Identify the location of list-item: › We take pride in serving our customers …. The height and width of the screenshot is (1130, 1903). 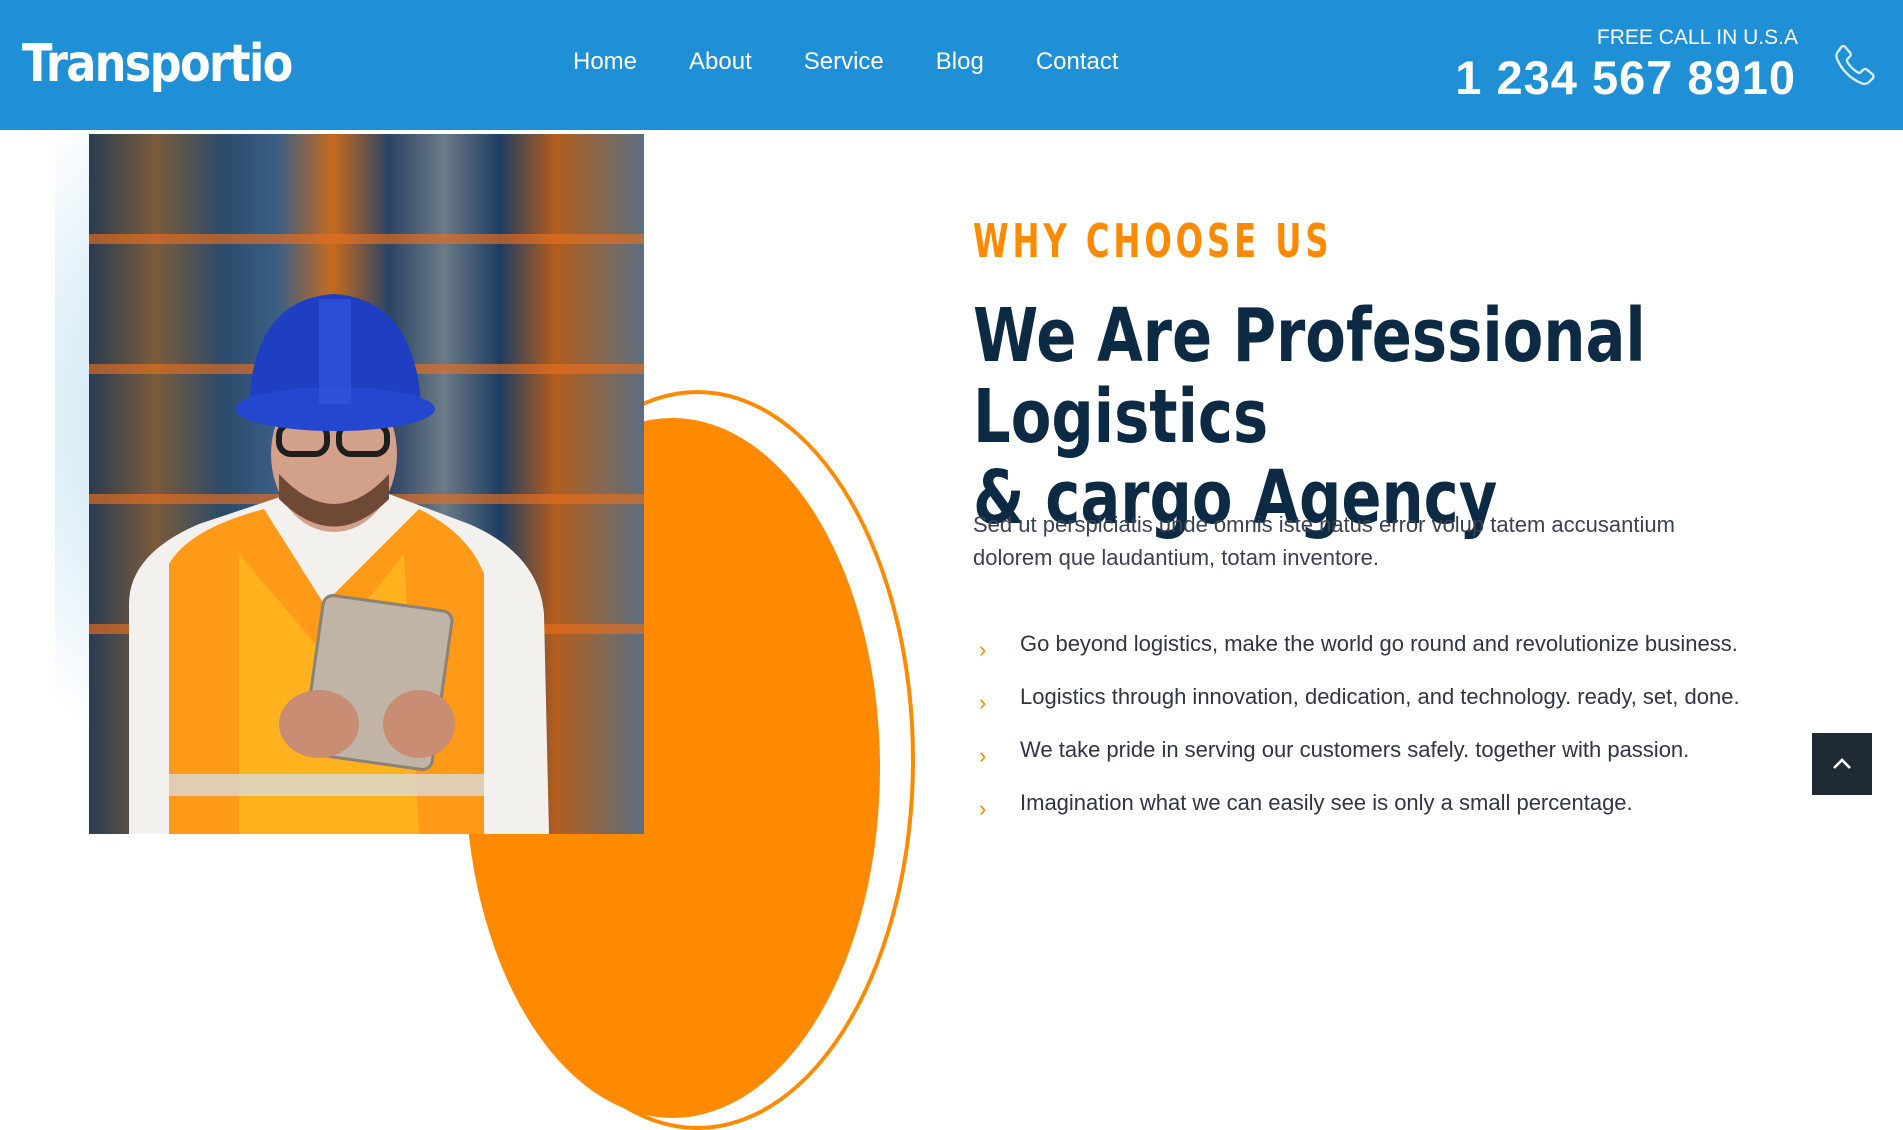
(1356, 760).